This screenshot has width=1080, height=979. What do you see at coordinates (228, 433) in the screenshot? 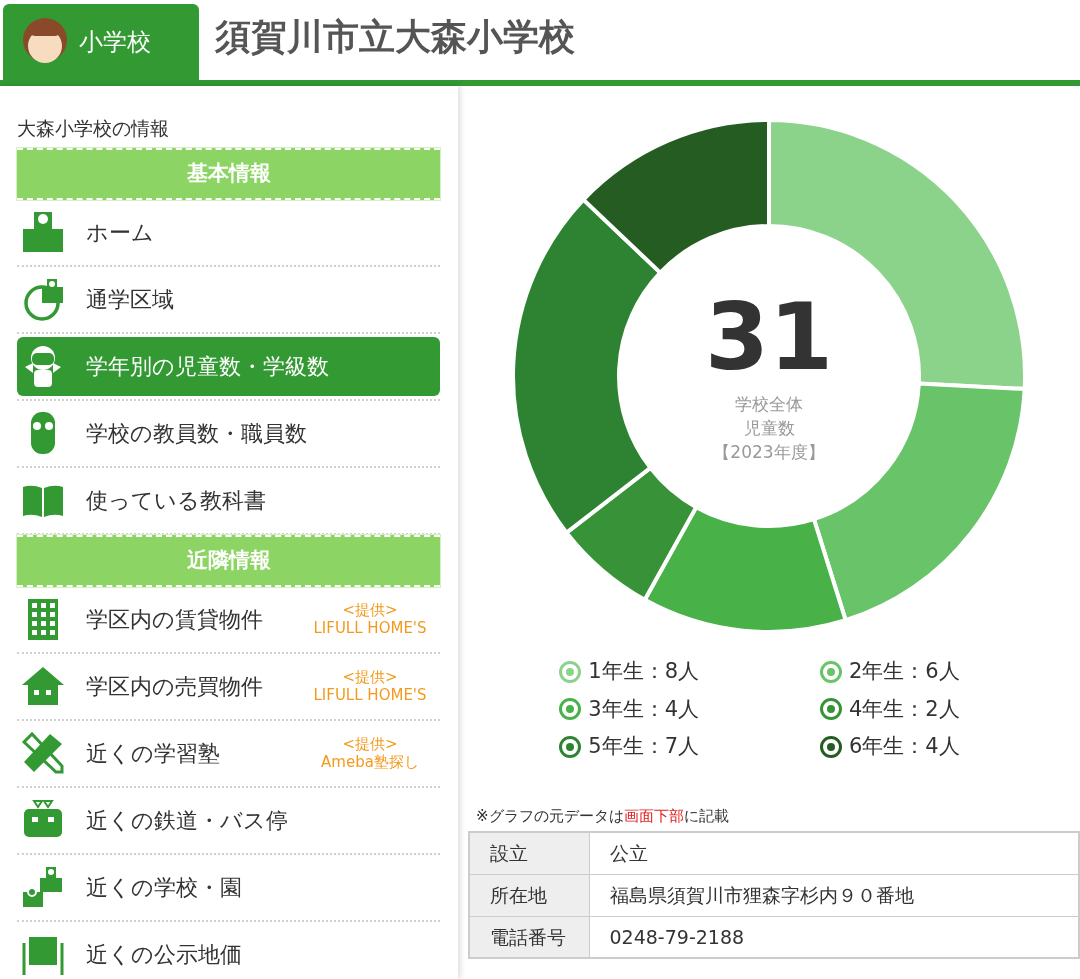
I see `sidebar-item: 学校の教員数・職員数` at bounding box center [228, 433].